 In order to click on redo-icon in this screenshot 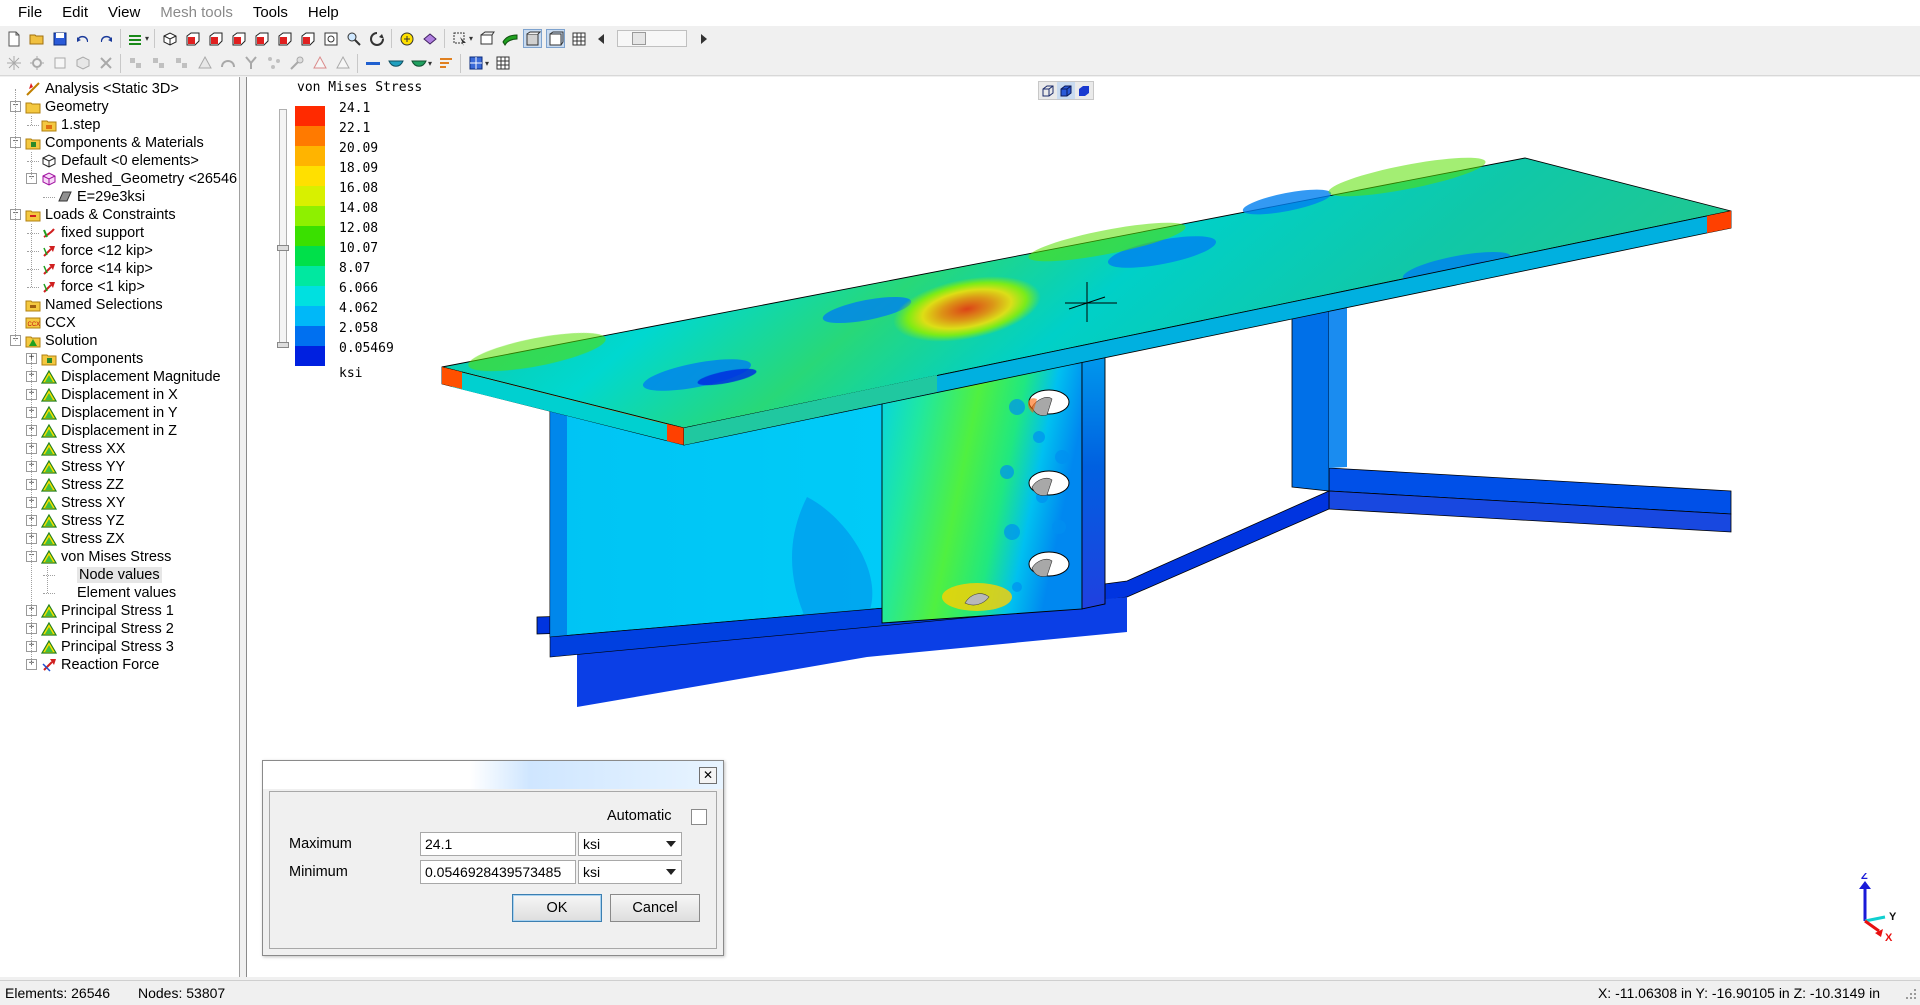, I will do `click(105, 38)`.